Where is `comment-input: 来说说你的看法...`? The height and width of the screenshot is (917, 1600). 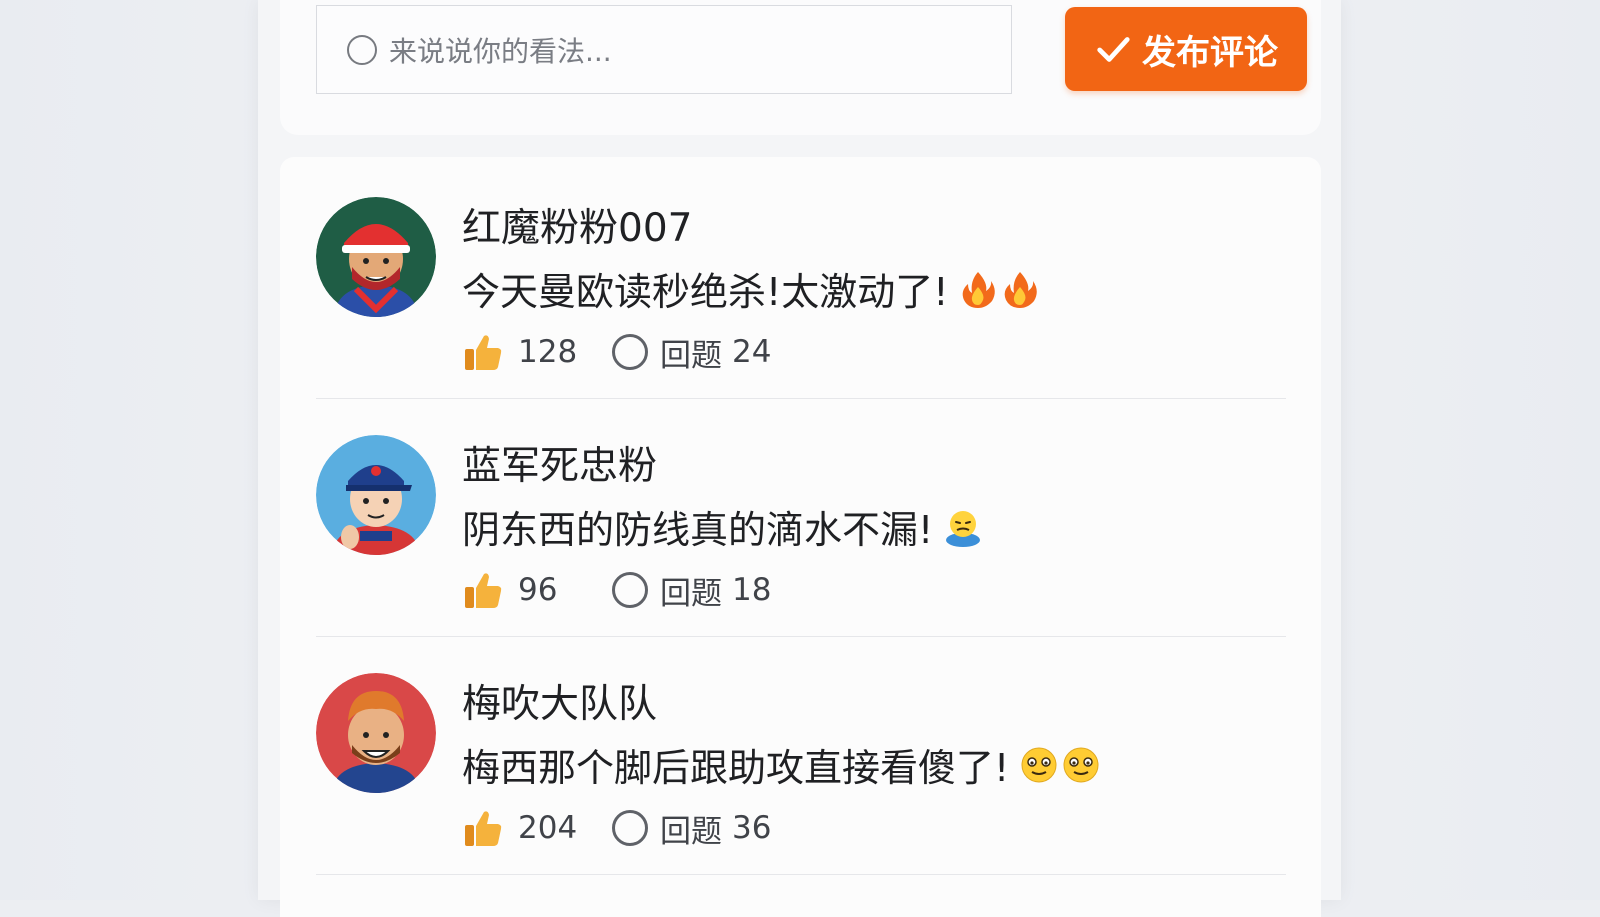
comment-input: 来说说你的看法... is located at coordinates (664, 49).